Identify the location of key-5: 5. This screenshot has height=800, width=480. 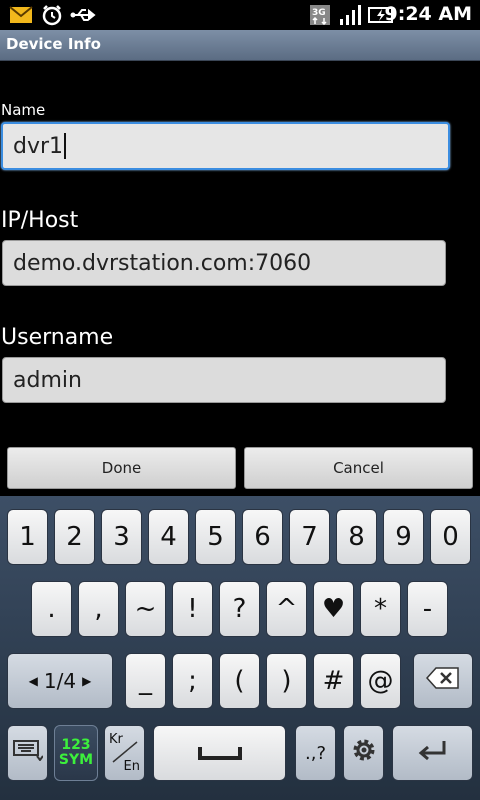
(215, 537).